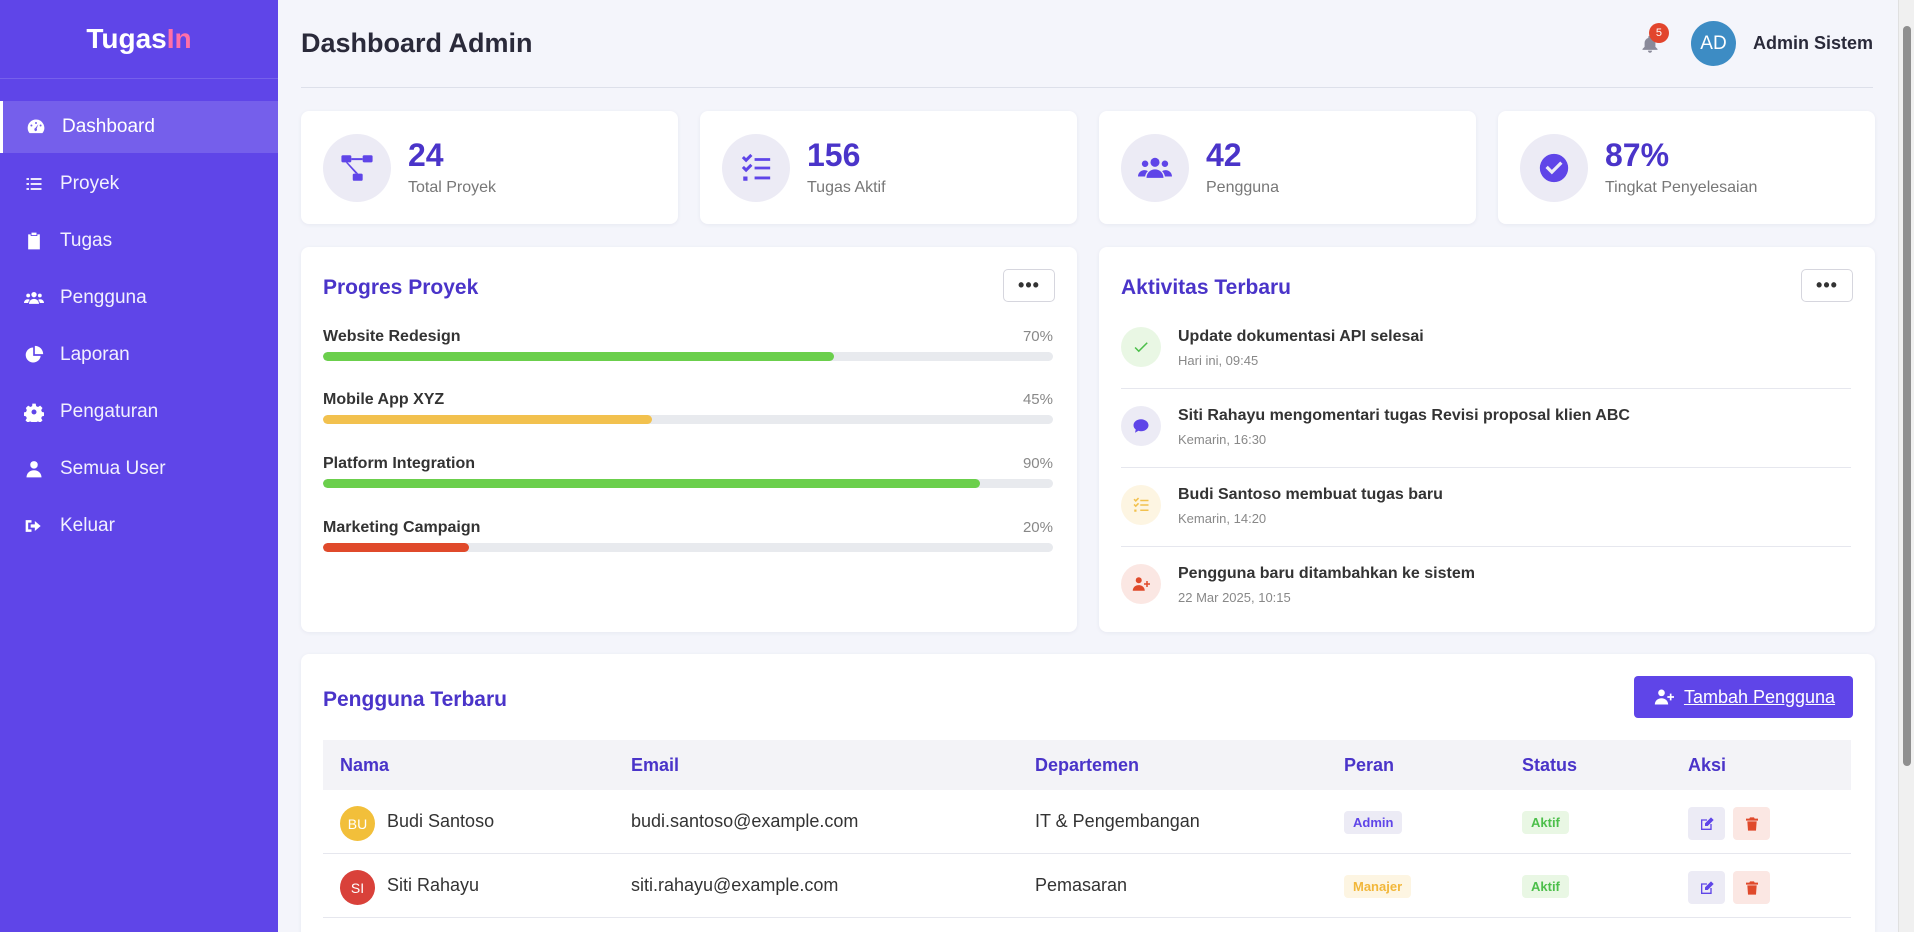 The height and width of the screenshot is (932, 1914). I want to click on brand-name-part1: Tugas, so click(126, 38).